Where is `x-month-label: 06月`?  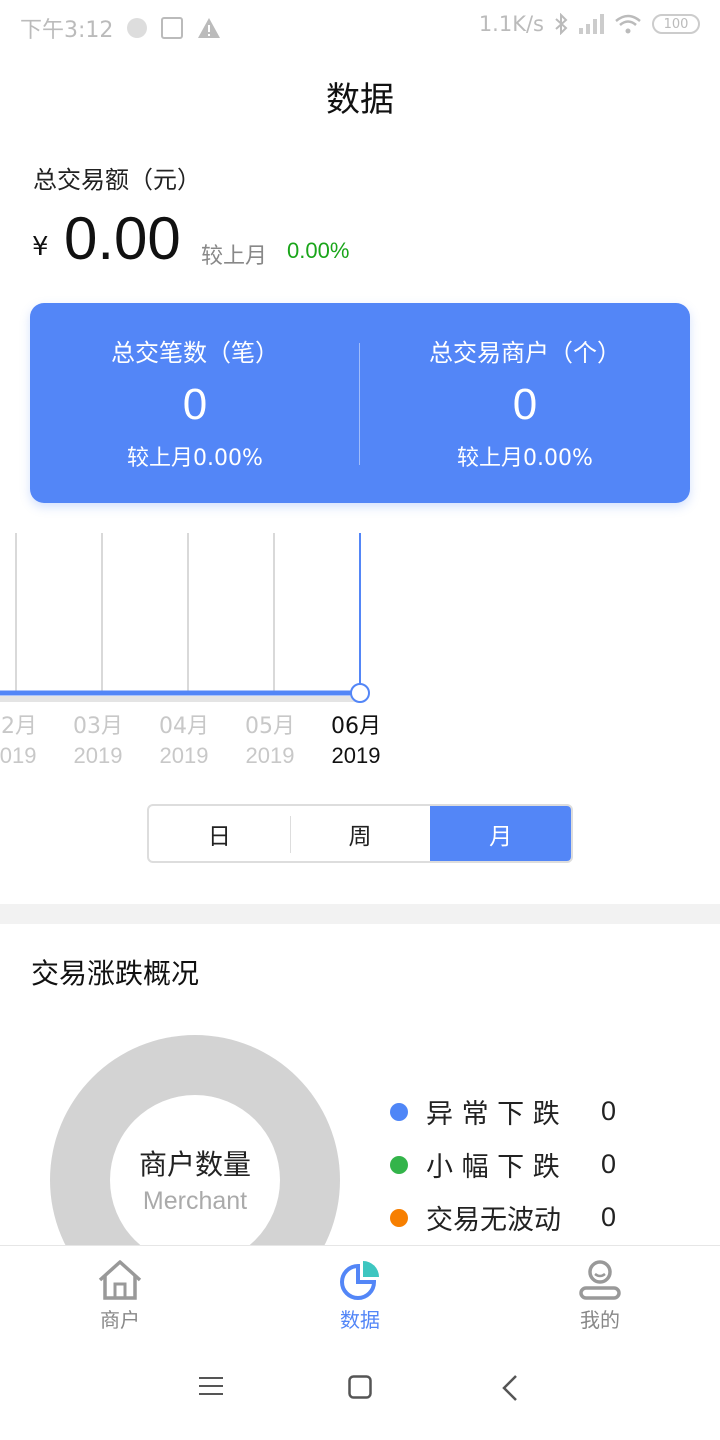
x-month-label: 06月 is located at coordinates (356, 726).